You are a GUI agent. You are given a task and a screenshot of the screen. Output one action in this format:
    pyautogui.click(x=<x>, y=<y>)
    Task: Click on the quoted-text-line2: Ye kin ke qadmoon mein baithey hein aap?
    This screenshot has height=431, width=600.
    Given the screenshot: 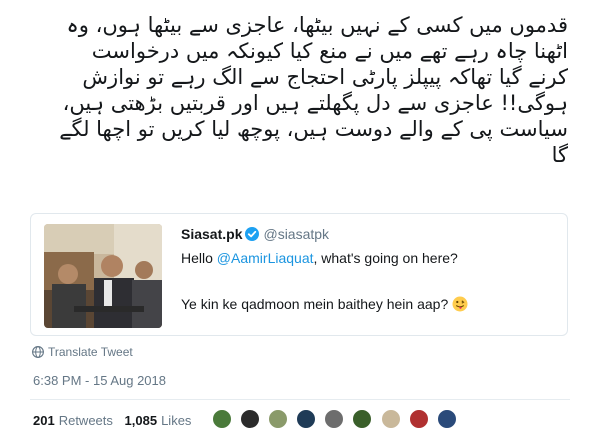 What is the action you would take?
    pyautogui.click(x=315, y=304)
    